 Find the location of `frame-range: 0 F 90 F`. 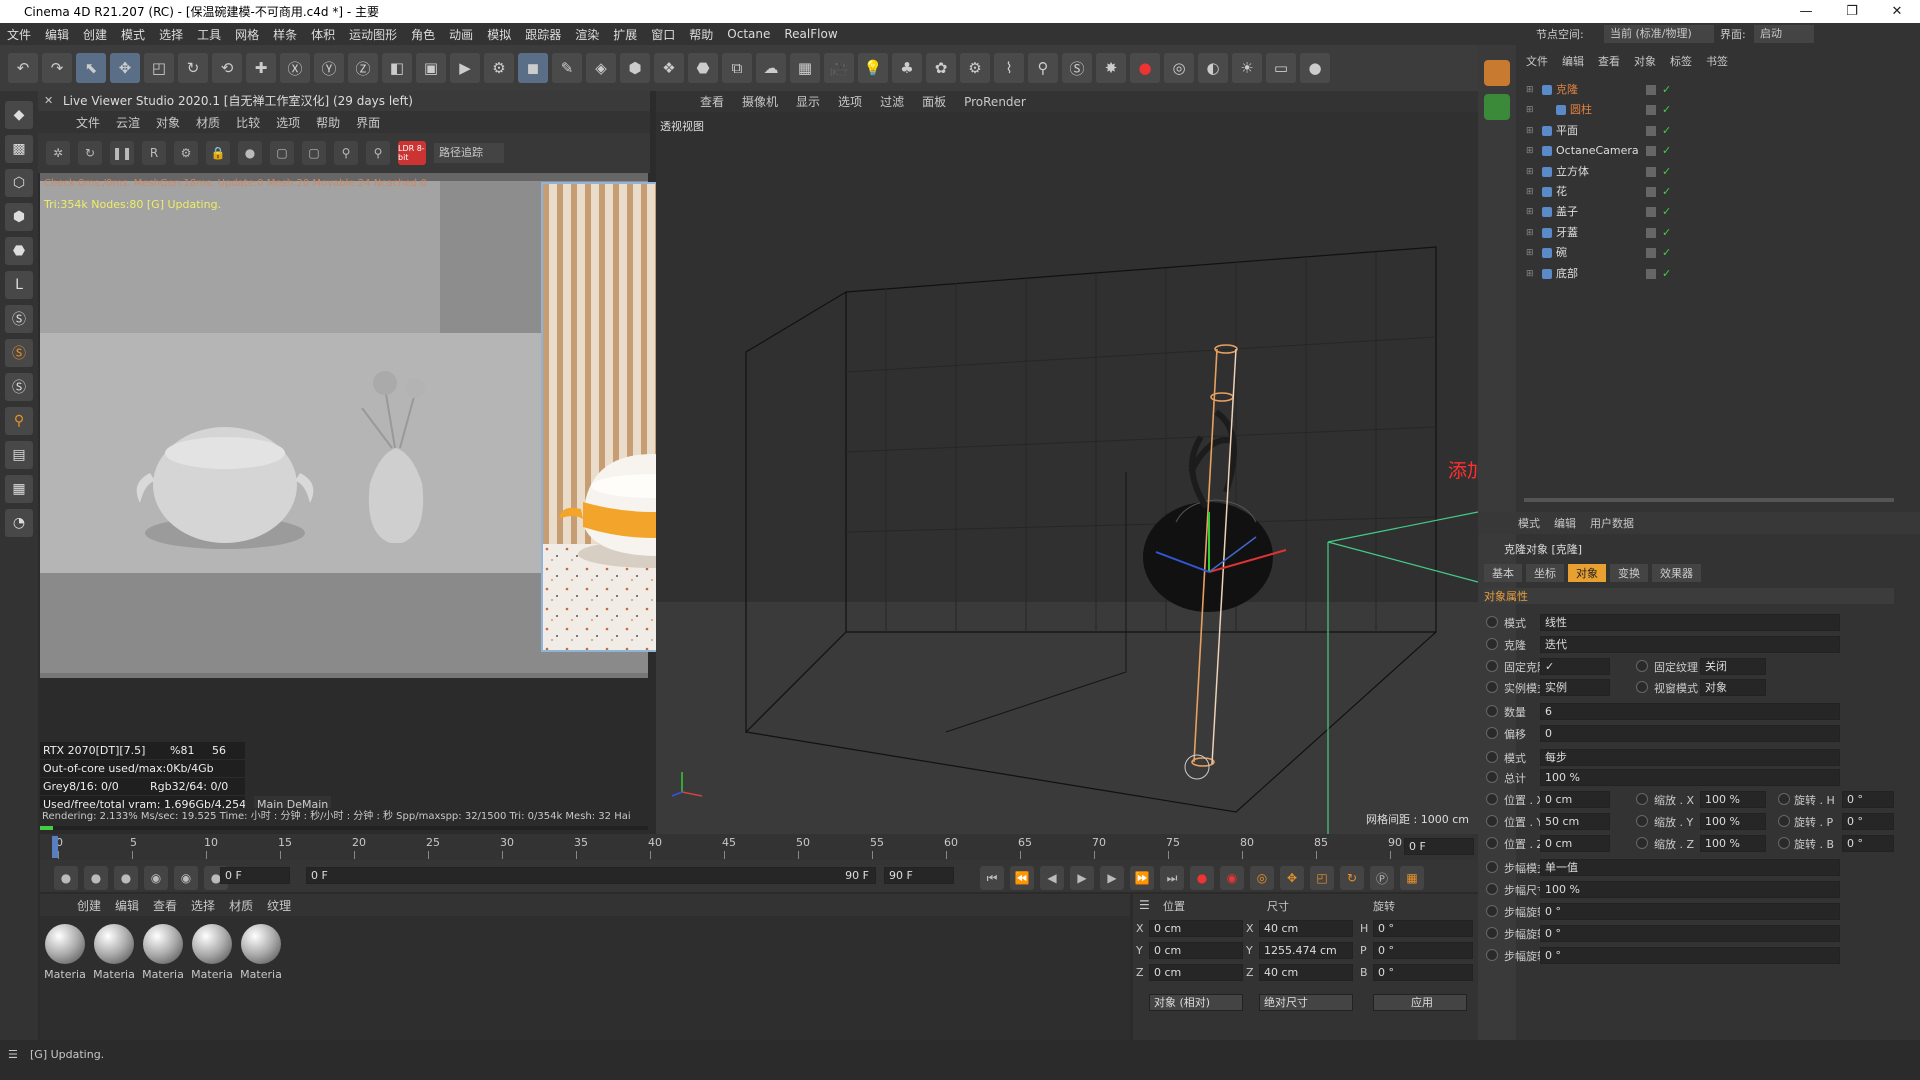

frame-range: 0 F 90 F is located at coordinates (591, 875).